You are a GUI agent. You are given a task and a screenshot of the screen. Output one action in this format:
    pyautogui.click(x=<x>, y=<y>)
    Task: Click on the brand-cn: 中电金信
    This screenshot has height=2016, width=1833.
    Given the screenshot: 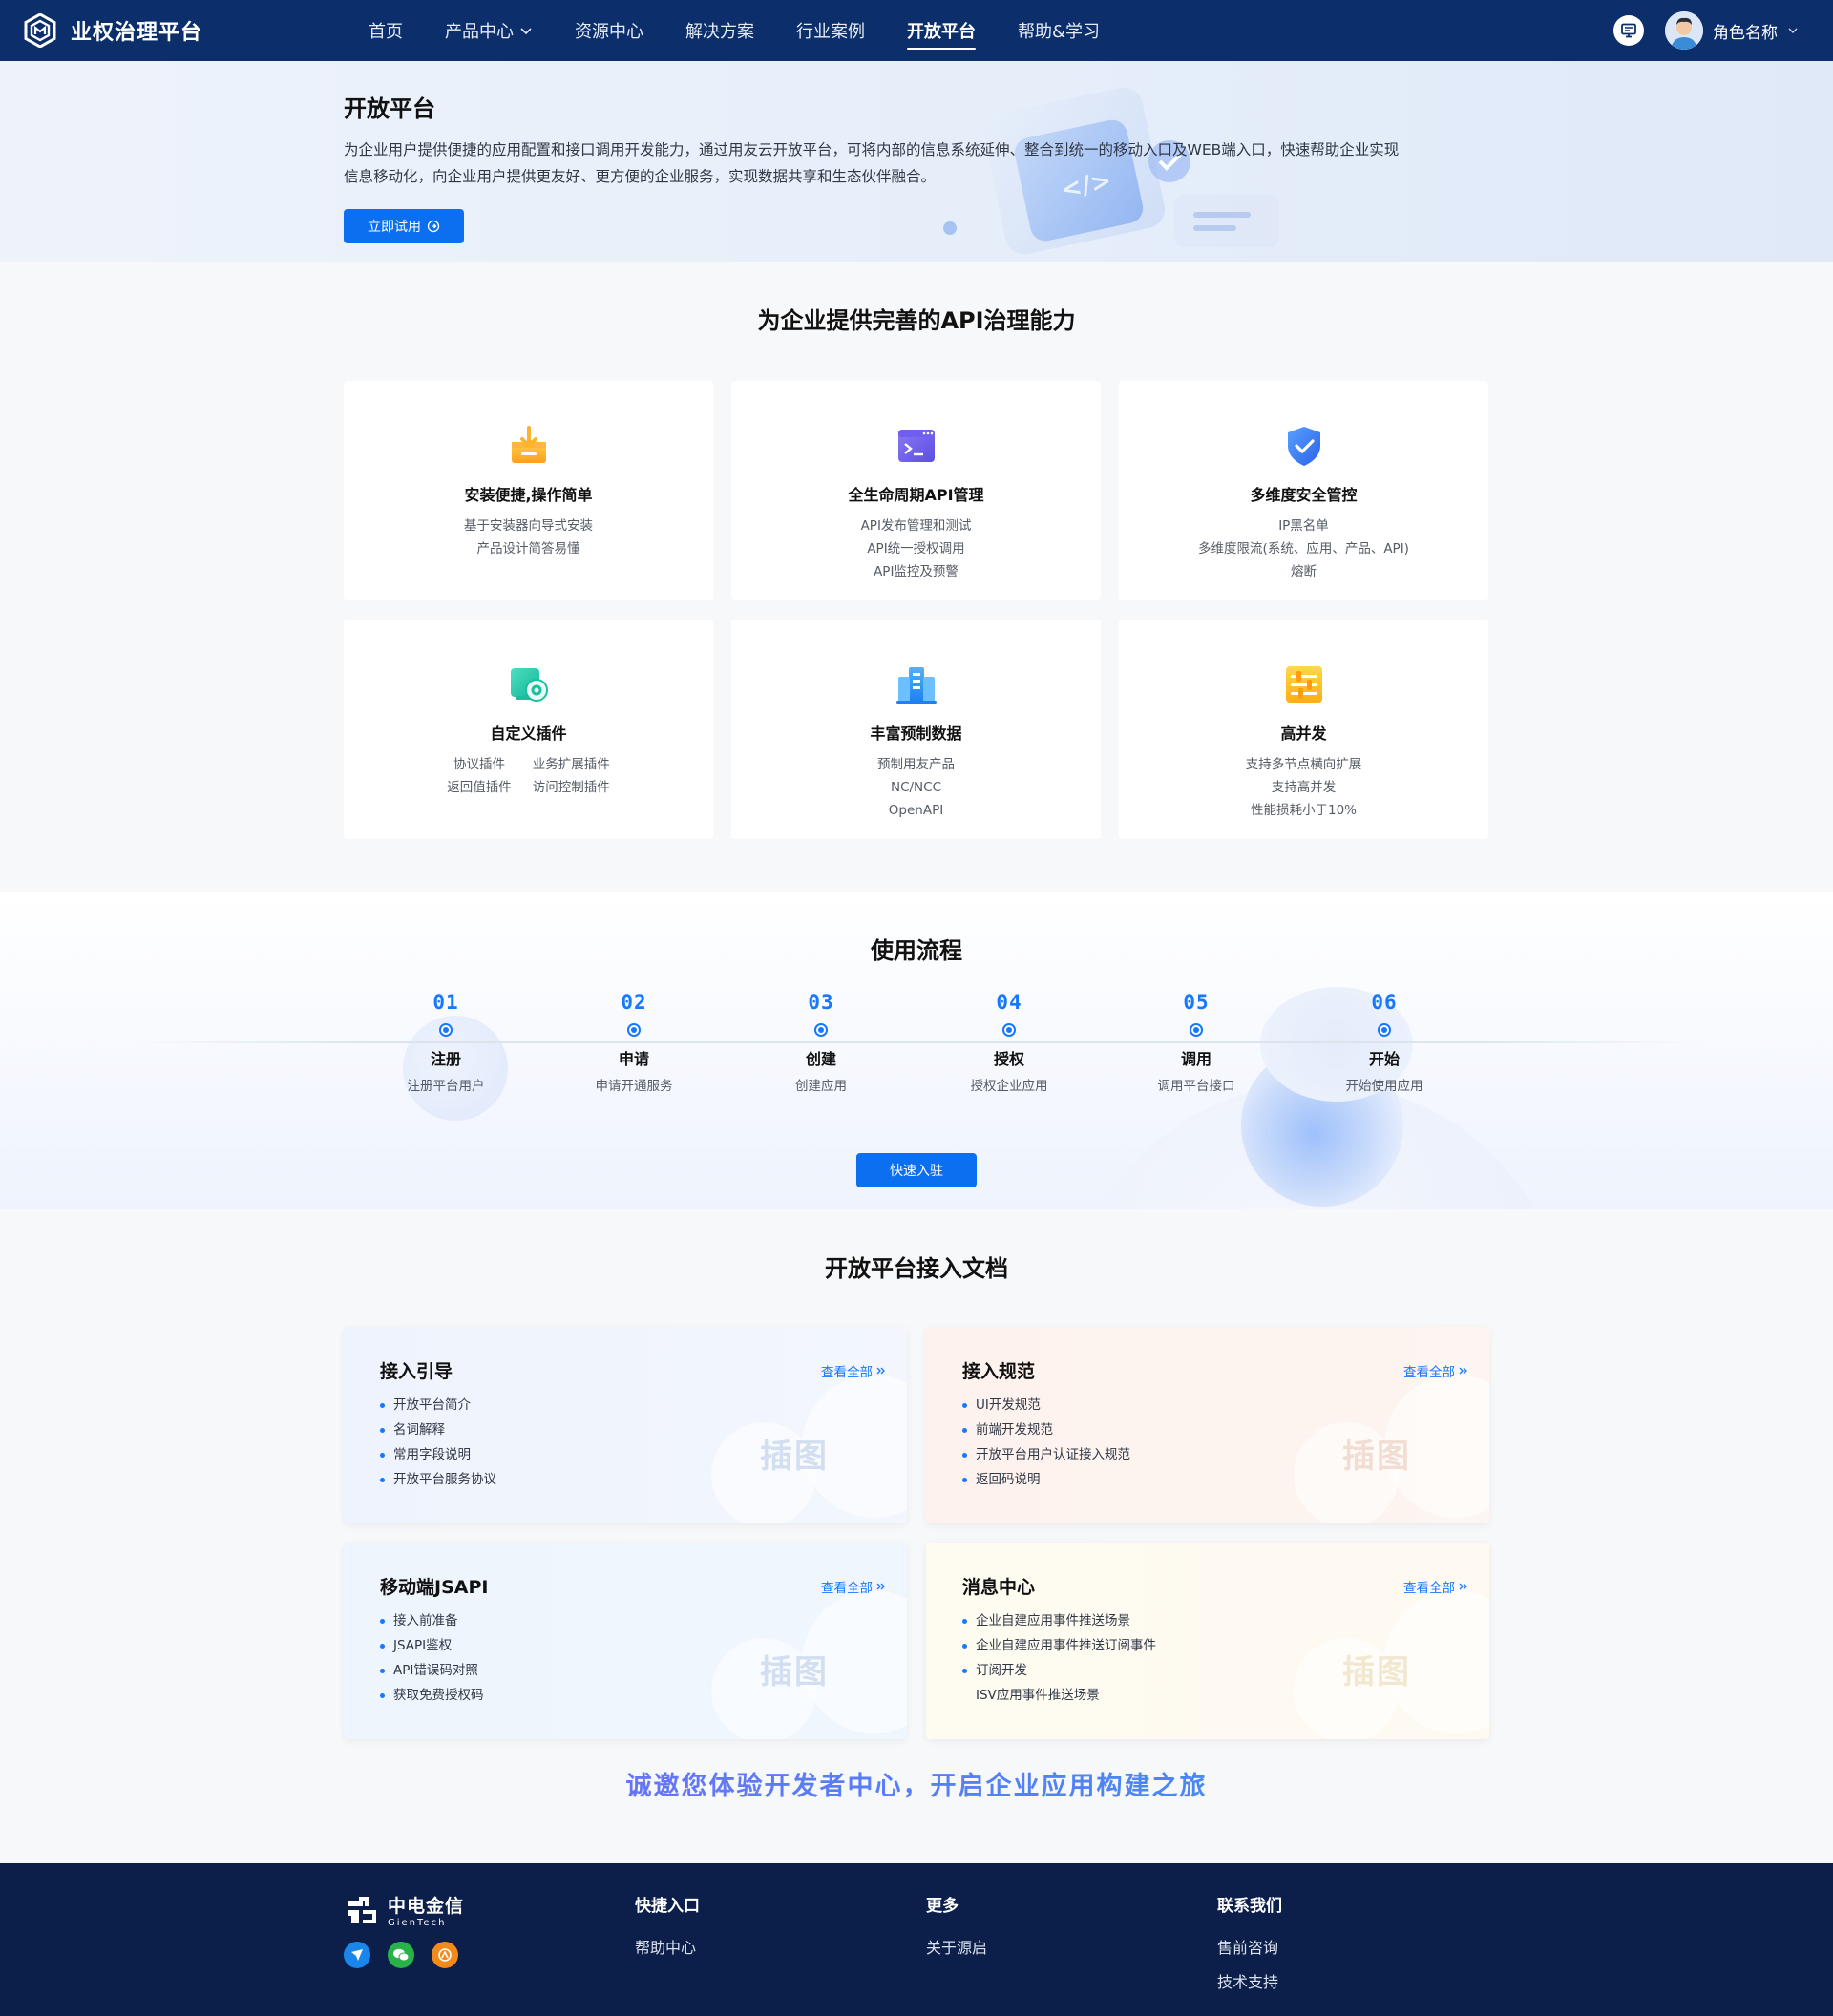 What is the action you would take?
    pyautogui.click(x=427, y=1907)
    